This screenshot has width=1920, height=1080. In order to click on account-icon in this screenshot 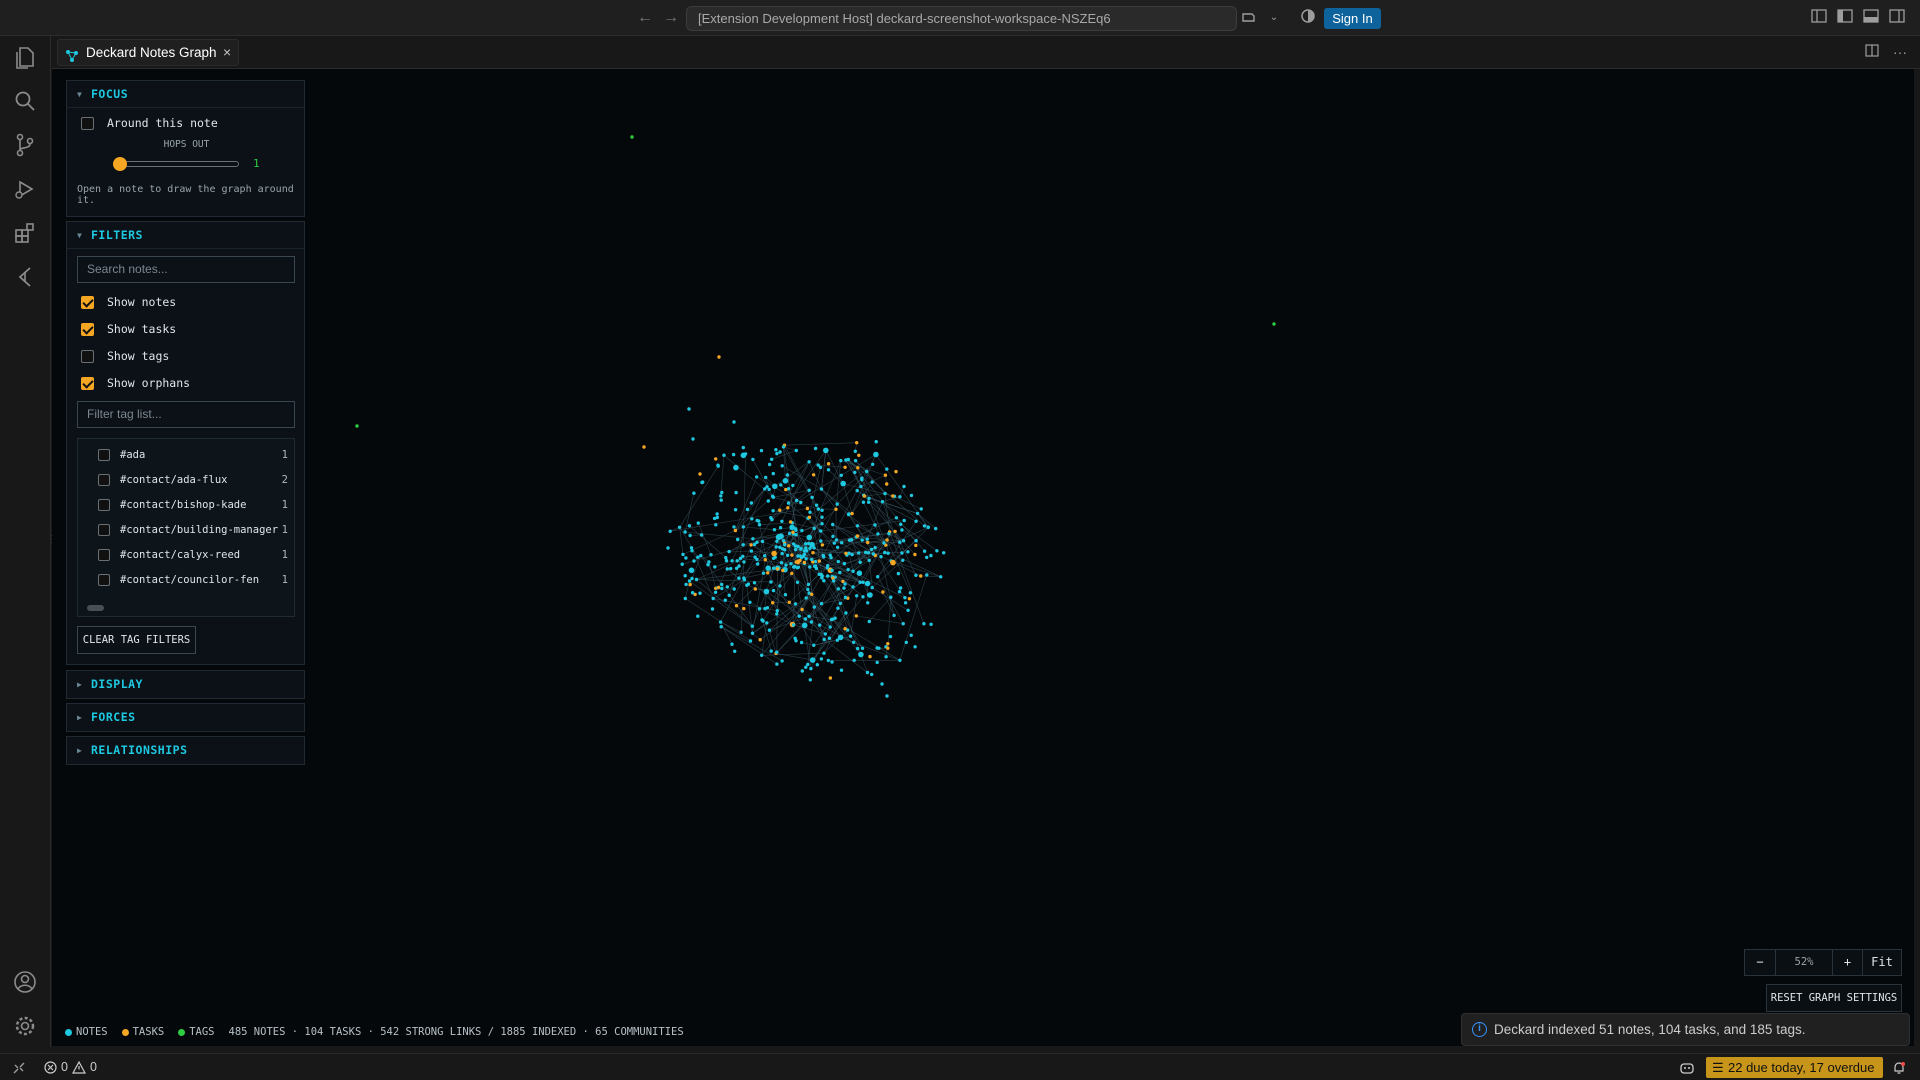, I will do `click(25, 982)`.